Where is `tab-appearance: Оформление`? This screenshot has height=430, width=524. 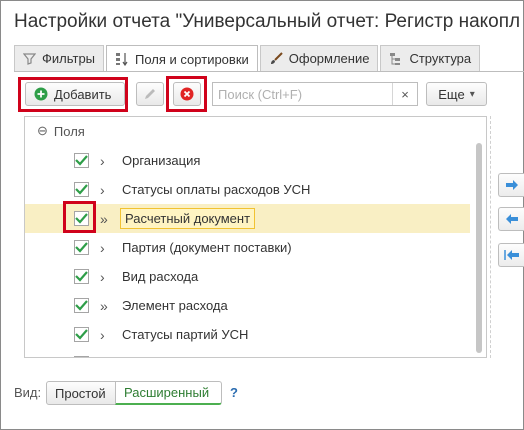 tab-appearance: Оформление is located at coordinates (319, 58).